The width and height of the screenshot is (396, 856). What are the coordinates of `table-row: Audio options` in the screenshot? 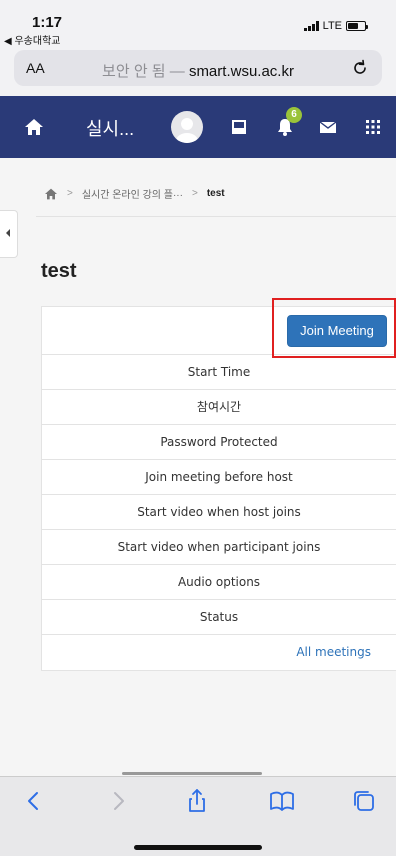 It's located at (219, 582).